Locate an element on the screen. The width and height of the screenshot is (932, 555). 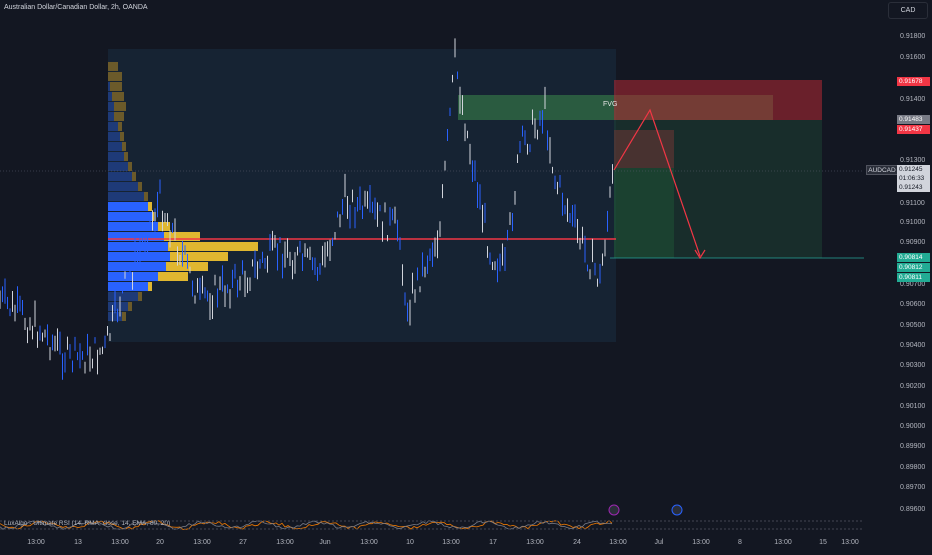
tag-tp3: 0.90811 is located at coordinates (913, 277).